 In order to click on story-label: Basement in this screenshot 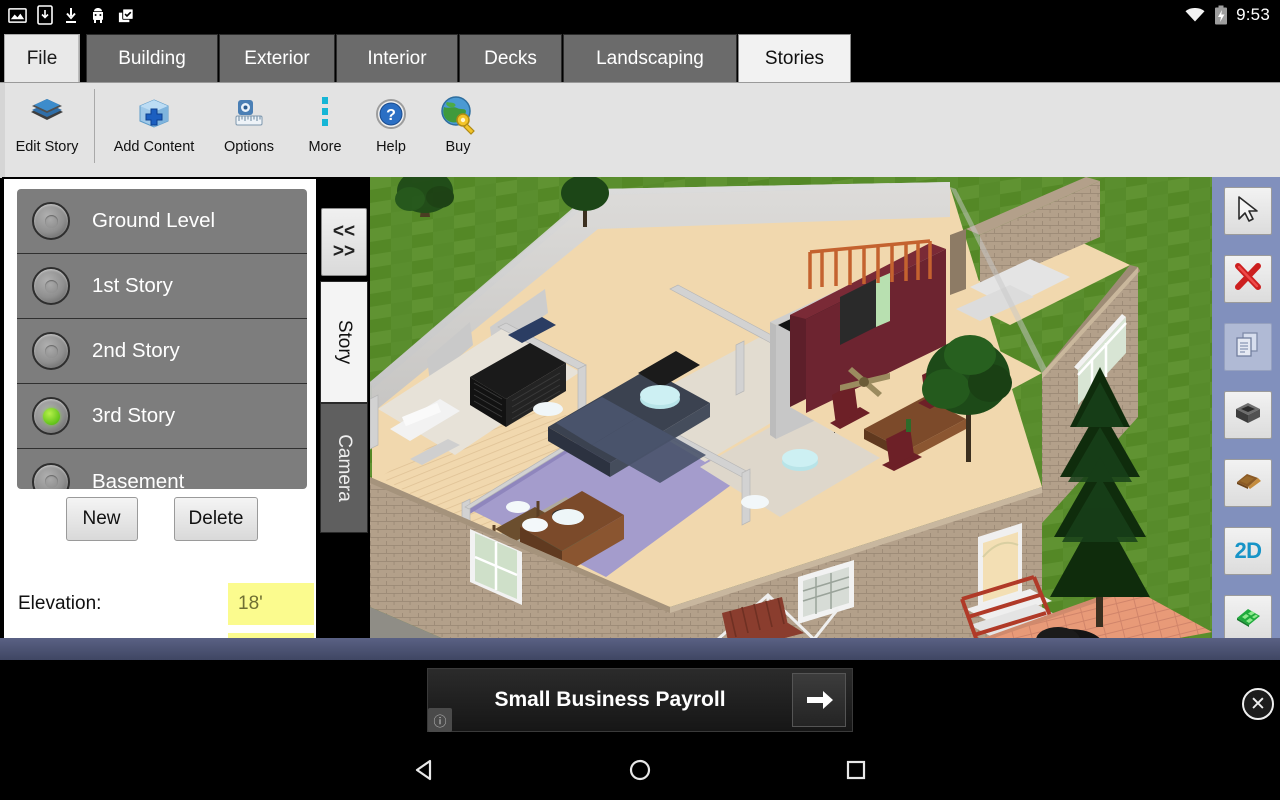, I will do `click(138, 479)`.